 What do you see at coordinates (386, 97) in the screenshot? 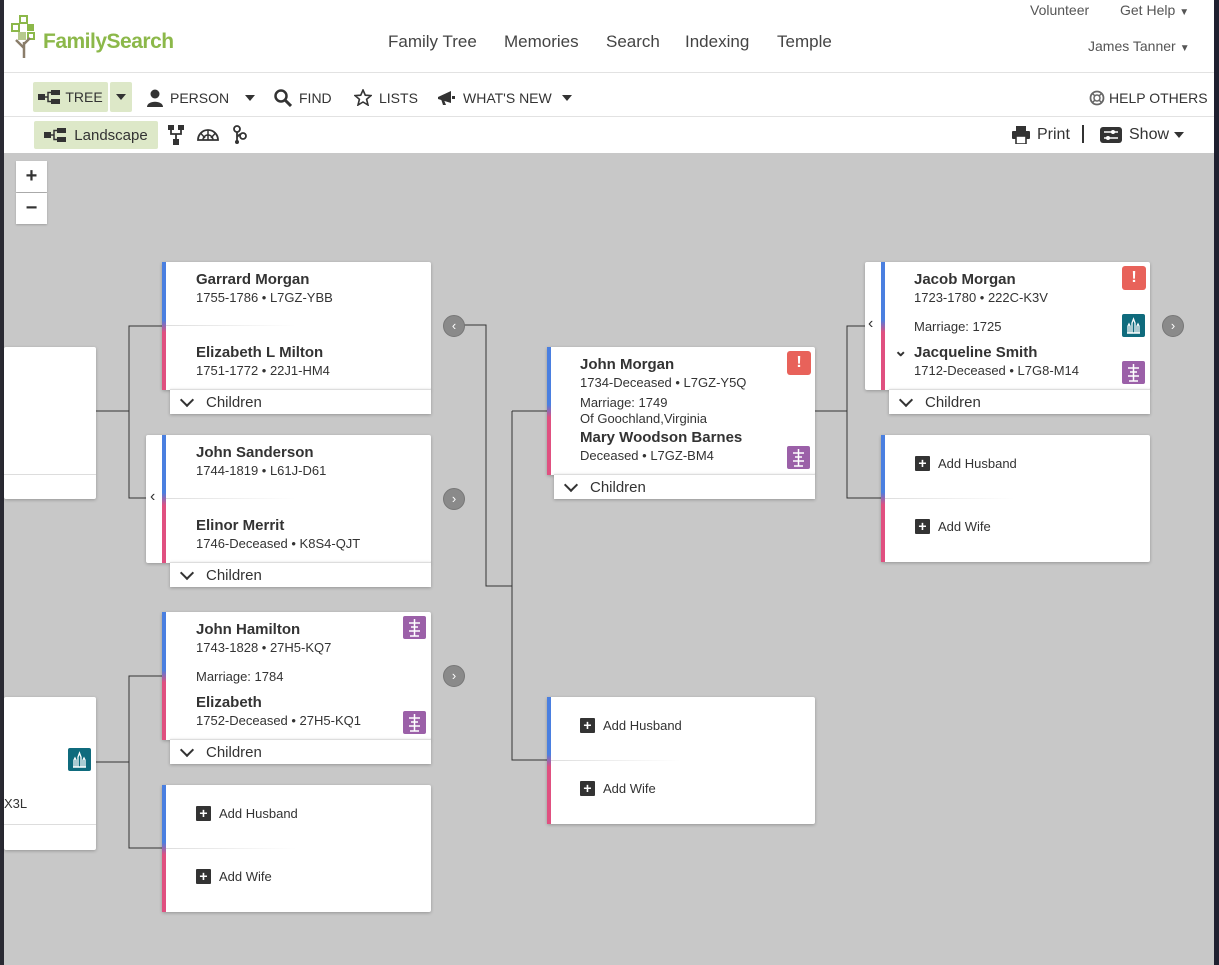
I see `lists-button: LISTS` at bounding box center [386, 97].